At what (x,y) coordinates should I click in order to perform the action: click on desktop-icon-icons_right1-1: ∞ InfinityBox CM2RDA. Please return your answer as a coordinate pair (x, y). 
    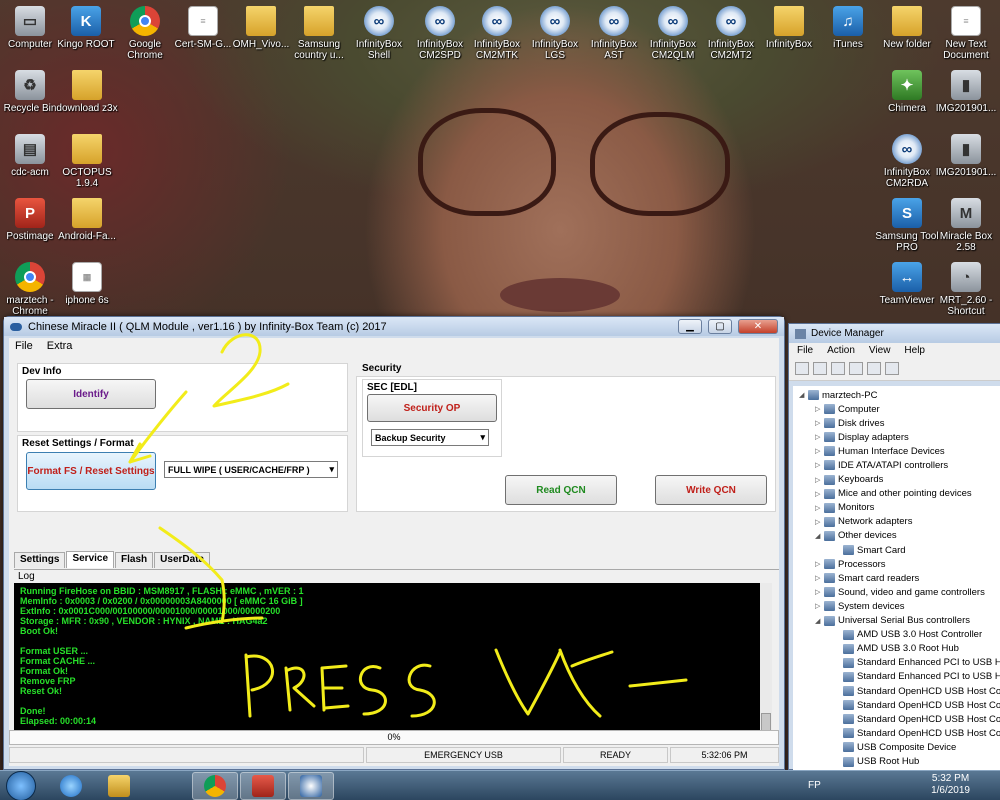
    Looking at the image, I should click on (907, 161).